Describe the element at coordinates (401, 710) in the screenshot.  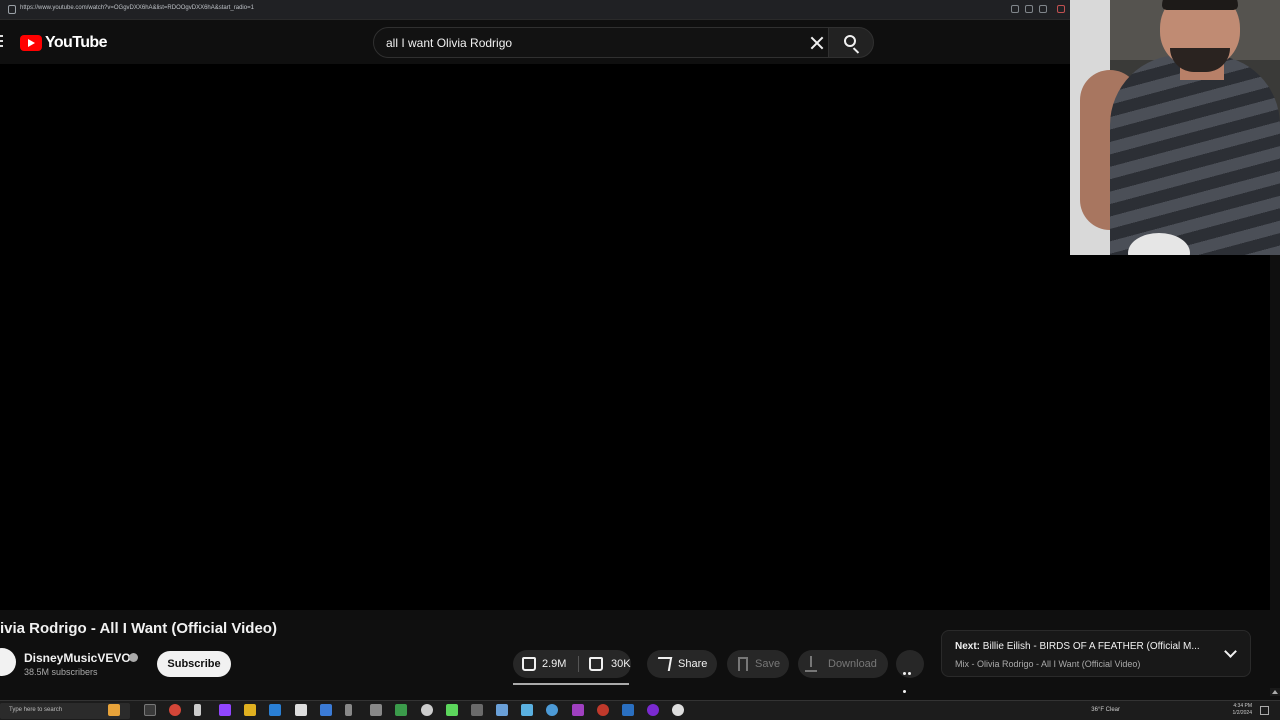
I see `excel-icon` at that location.